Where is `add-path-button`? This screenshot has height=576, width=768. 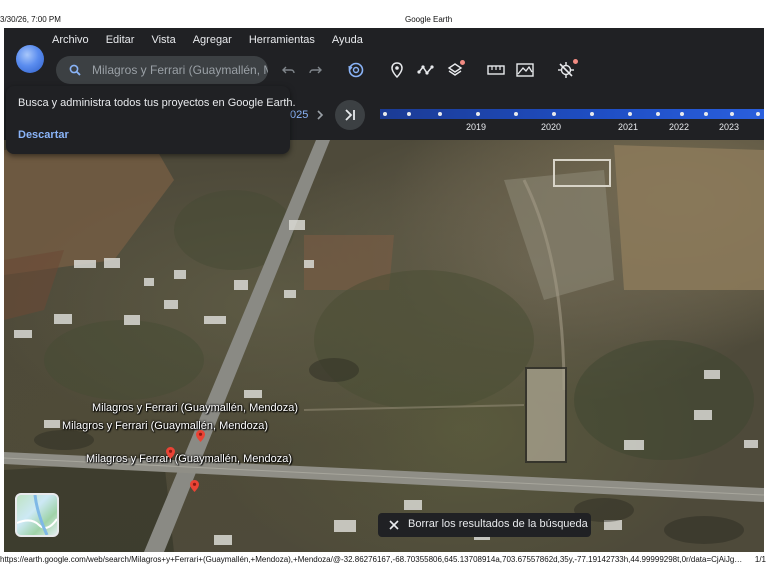 add-path-button is located at coordinates (426, 70).